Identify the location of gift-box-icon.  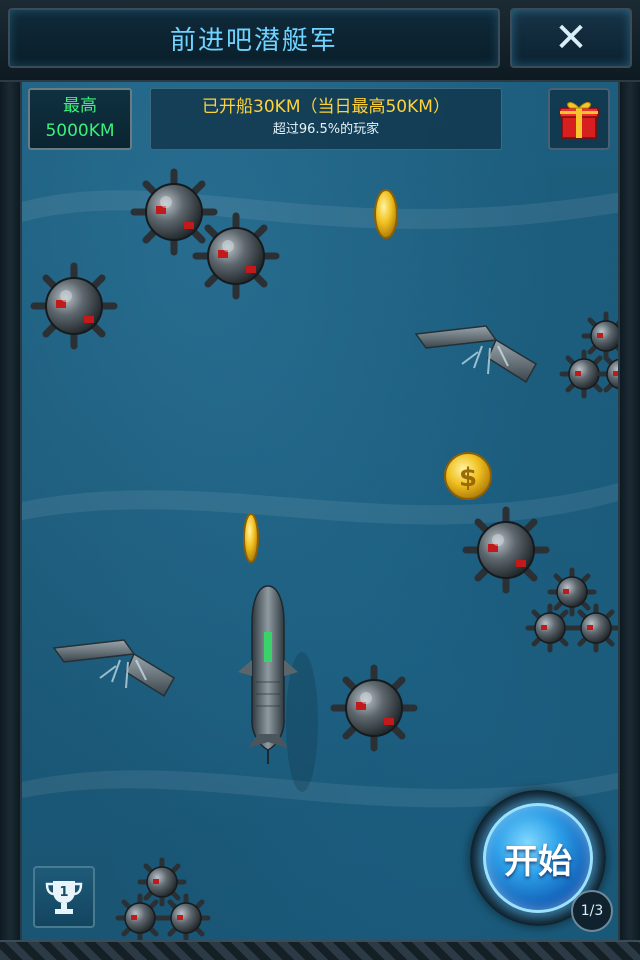
(579, 120).